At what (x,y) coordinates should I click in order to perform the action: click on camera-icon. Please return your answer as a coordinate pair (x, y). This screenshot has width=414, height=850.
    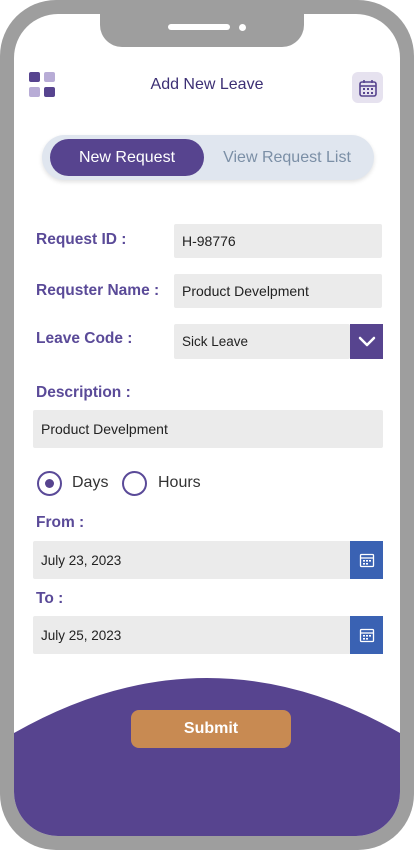
    Looking at the image, I should click on (242, 27).